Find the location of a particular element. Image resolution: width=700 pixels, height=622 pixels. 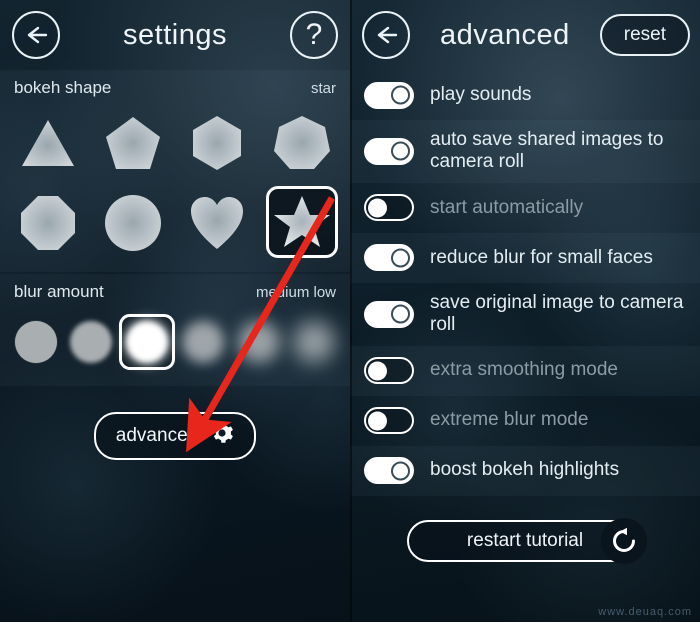

option-row-boost-bokeh-highlights: boost bokeh highlights is located at coordinates (525, 470).